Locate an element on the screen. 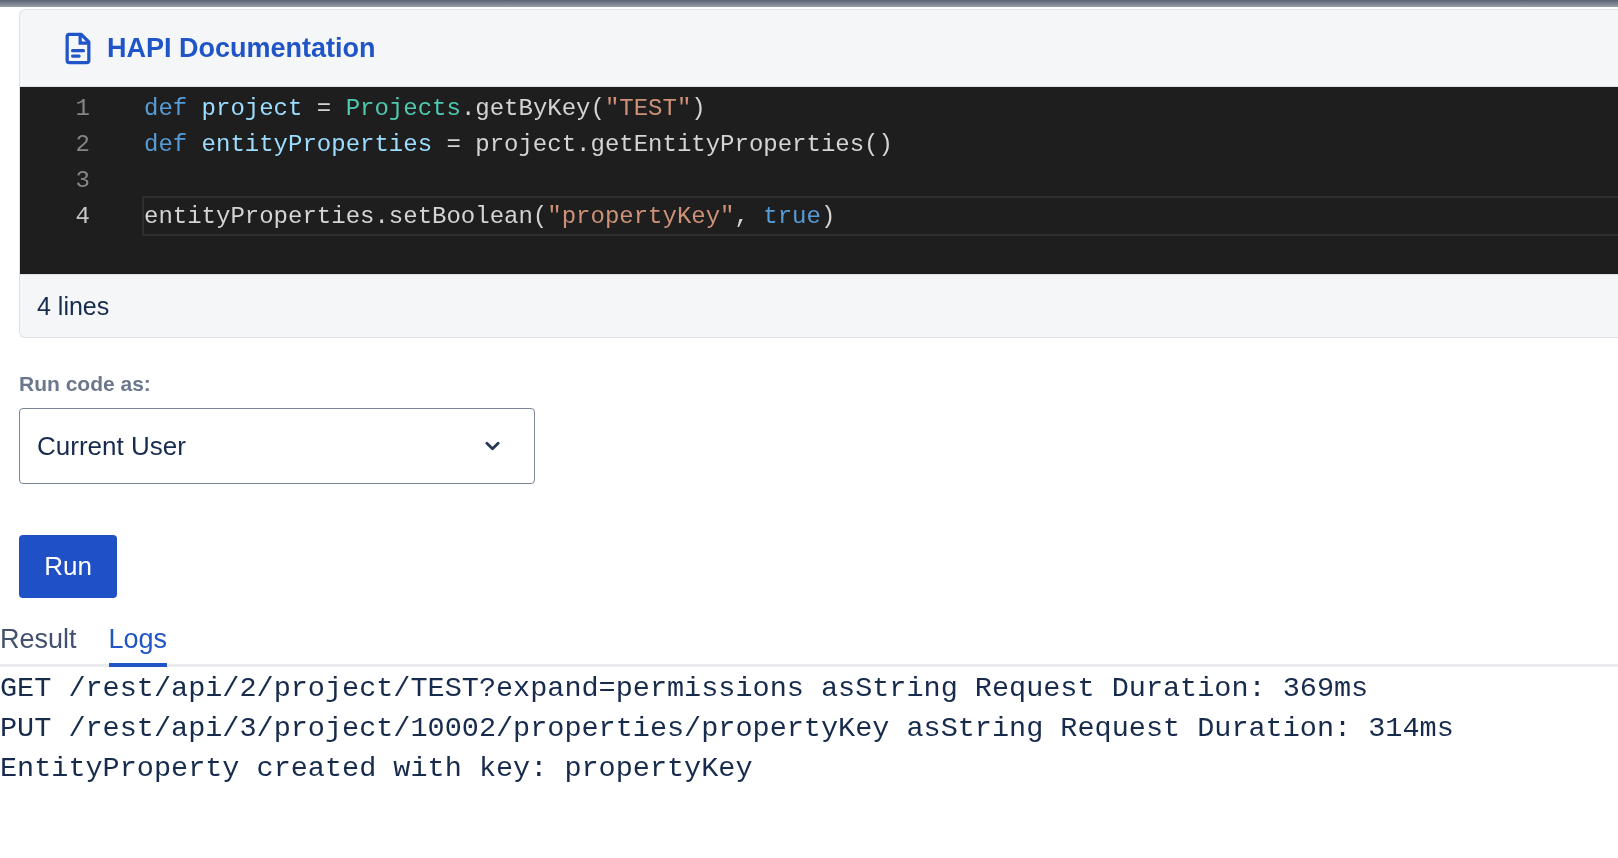 This screenshot has width=1618, height=858. chevron-down-icon is located at coordinates (492, 446).